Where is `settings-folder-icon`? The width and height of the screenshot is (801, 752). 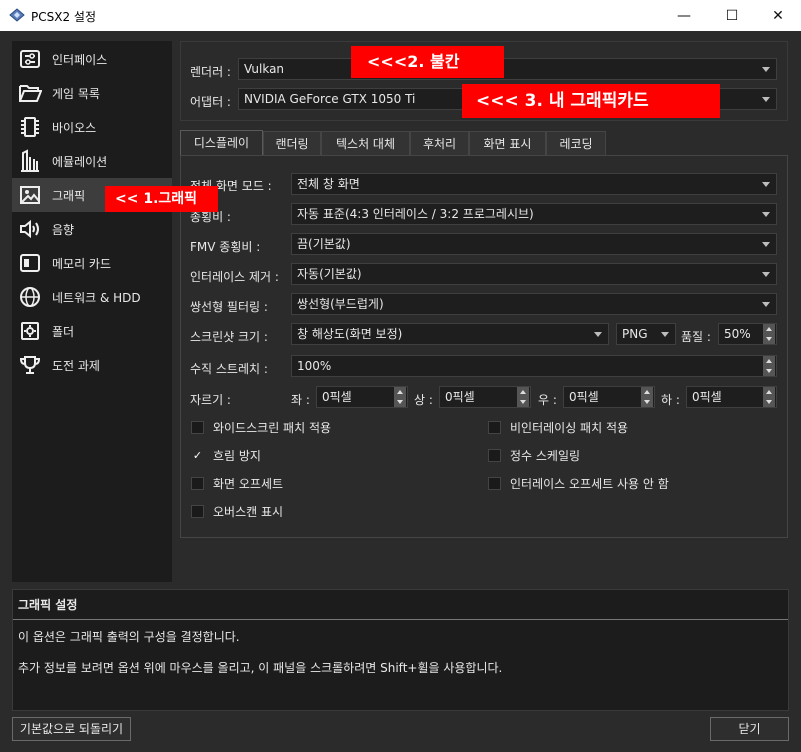 settings-folder-icon is located at coordinates (30, 331).